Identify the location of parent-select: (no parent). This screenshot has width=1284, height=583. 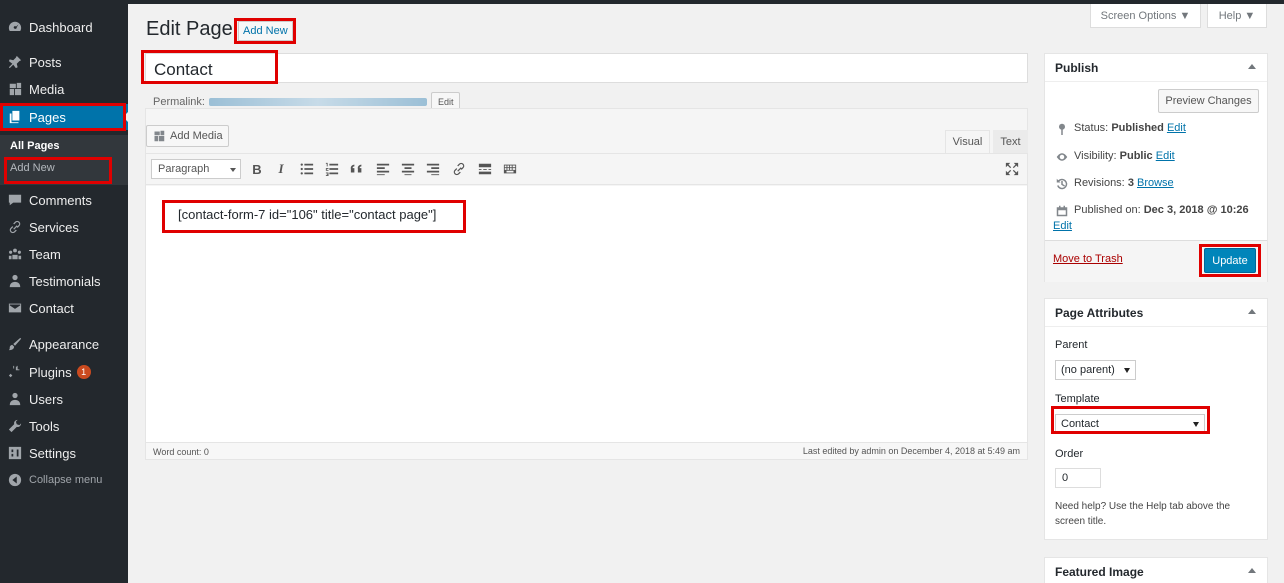
(1095, 370).